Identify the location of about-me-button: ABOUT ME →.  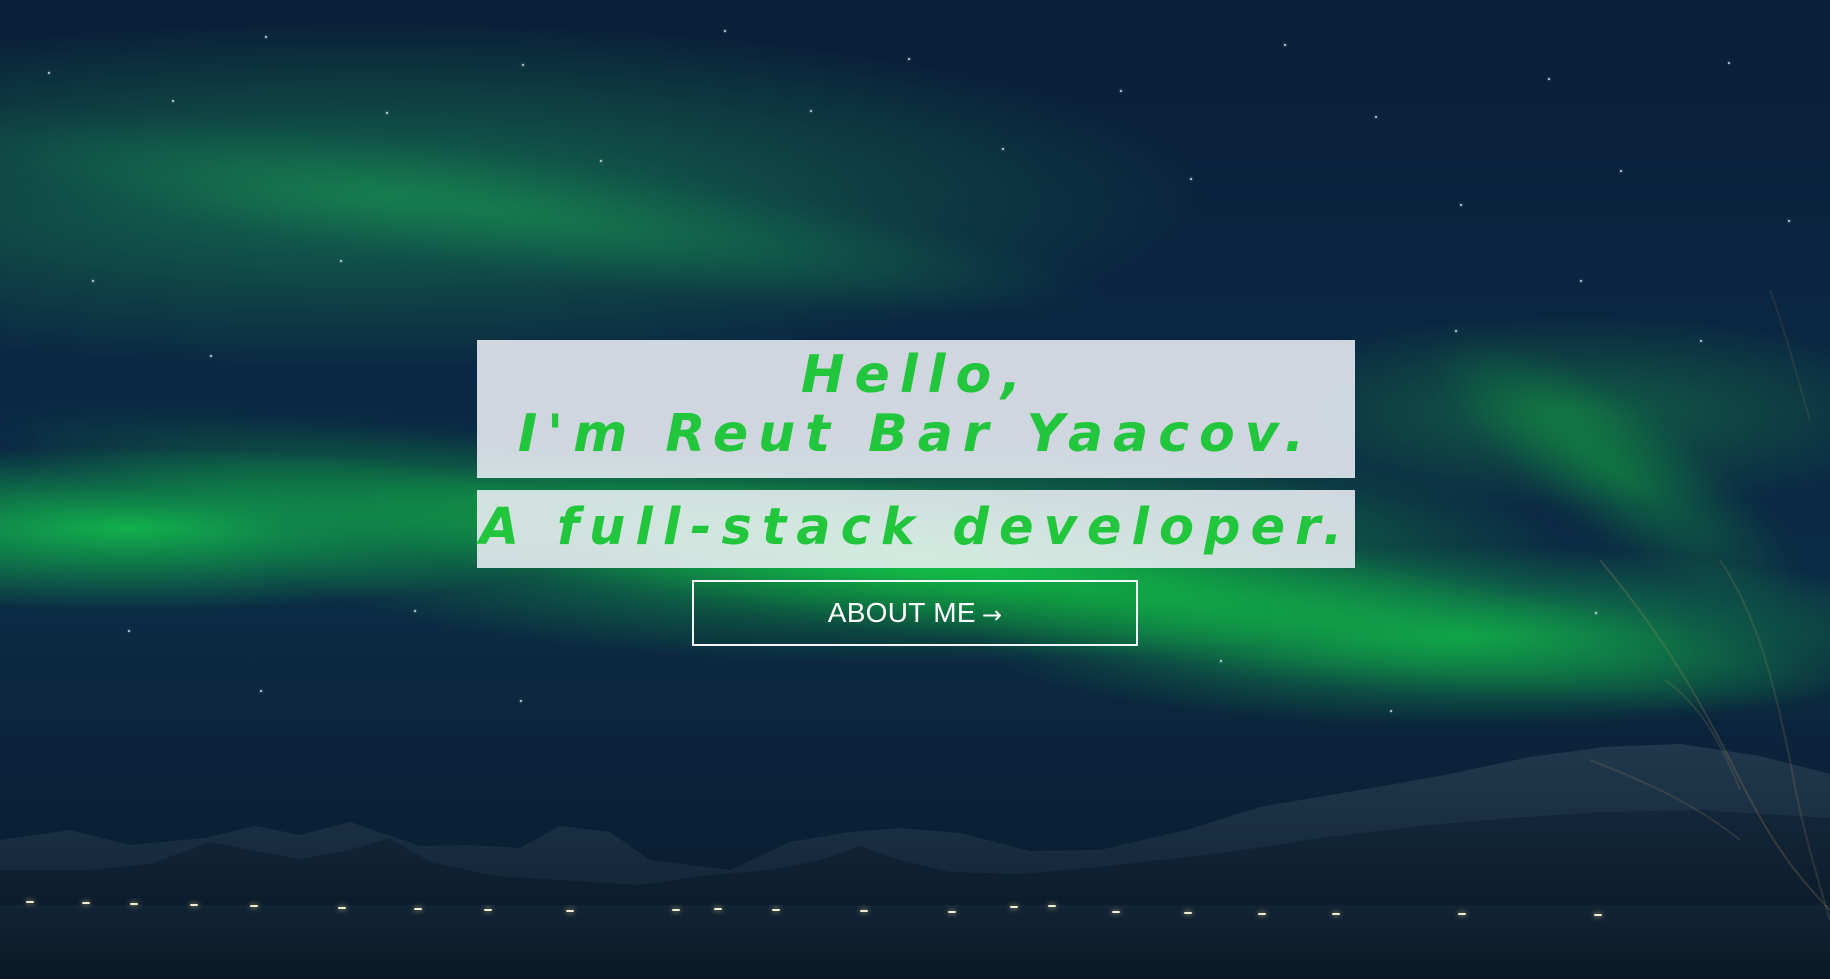
(915, 613).